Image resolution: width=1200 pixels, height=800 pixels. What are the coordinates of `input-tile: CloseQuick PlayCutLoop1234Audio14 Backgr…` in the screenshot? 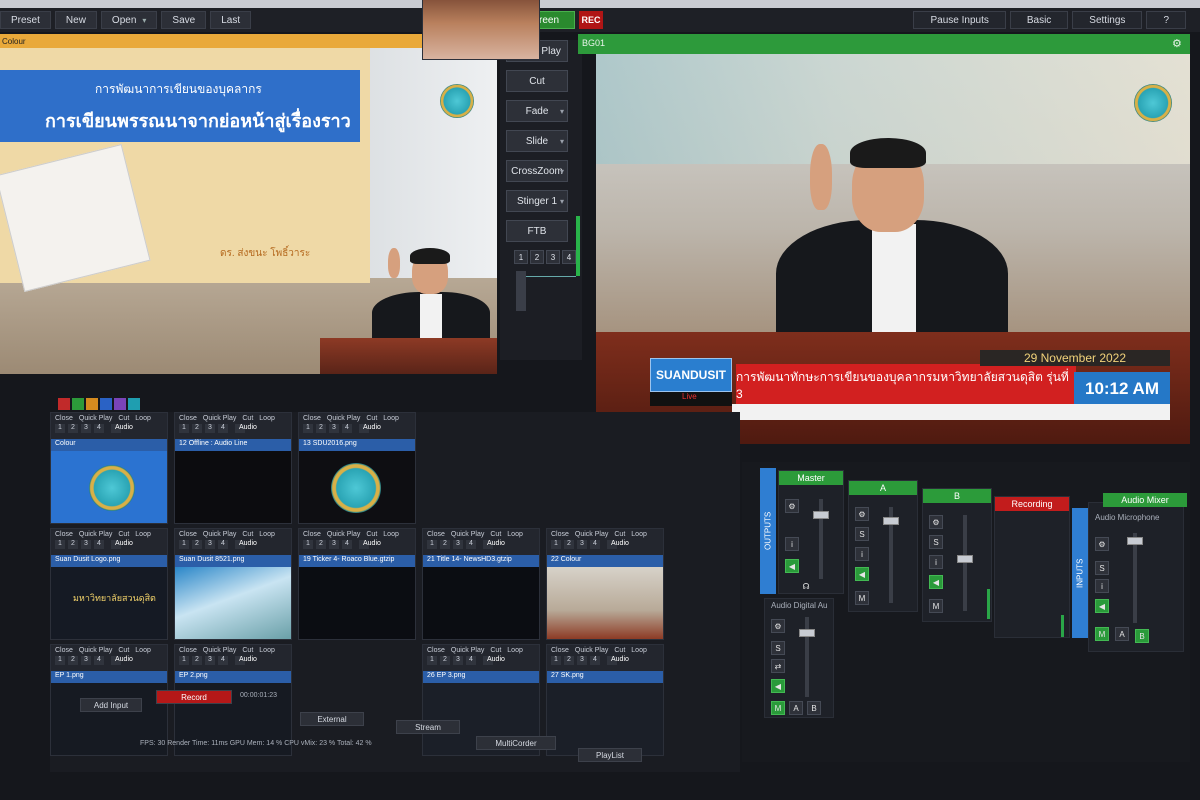 It's located at (481, 30).